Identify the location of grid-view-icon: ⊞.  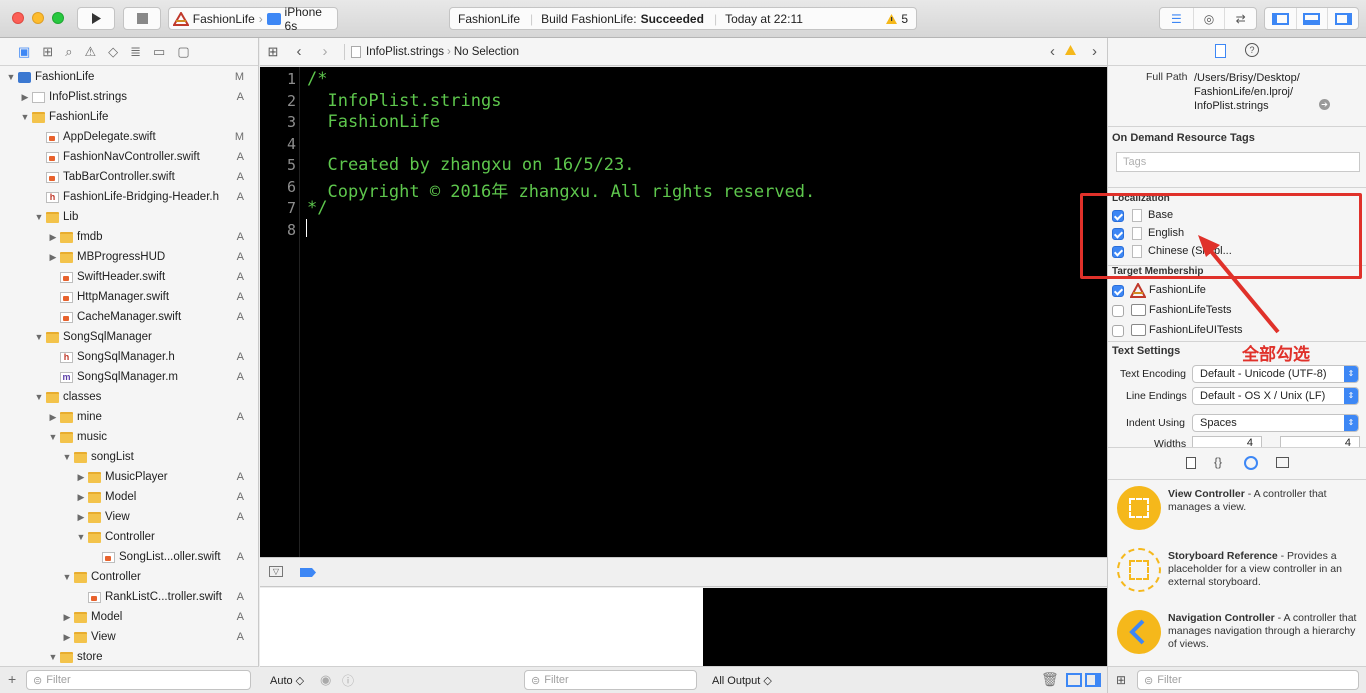
(1121, 680).